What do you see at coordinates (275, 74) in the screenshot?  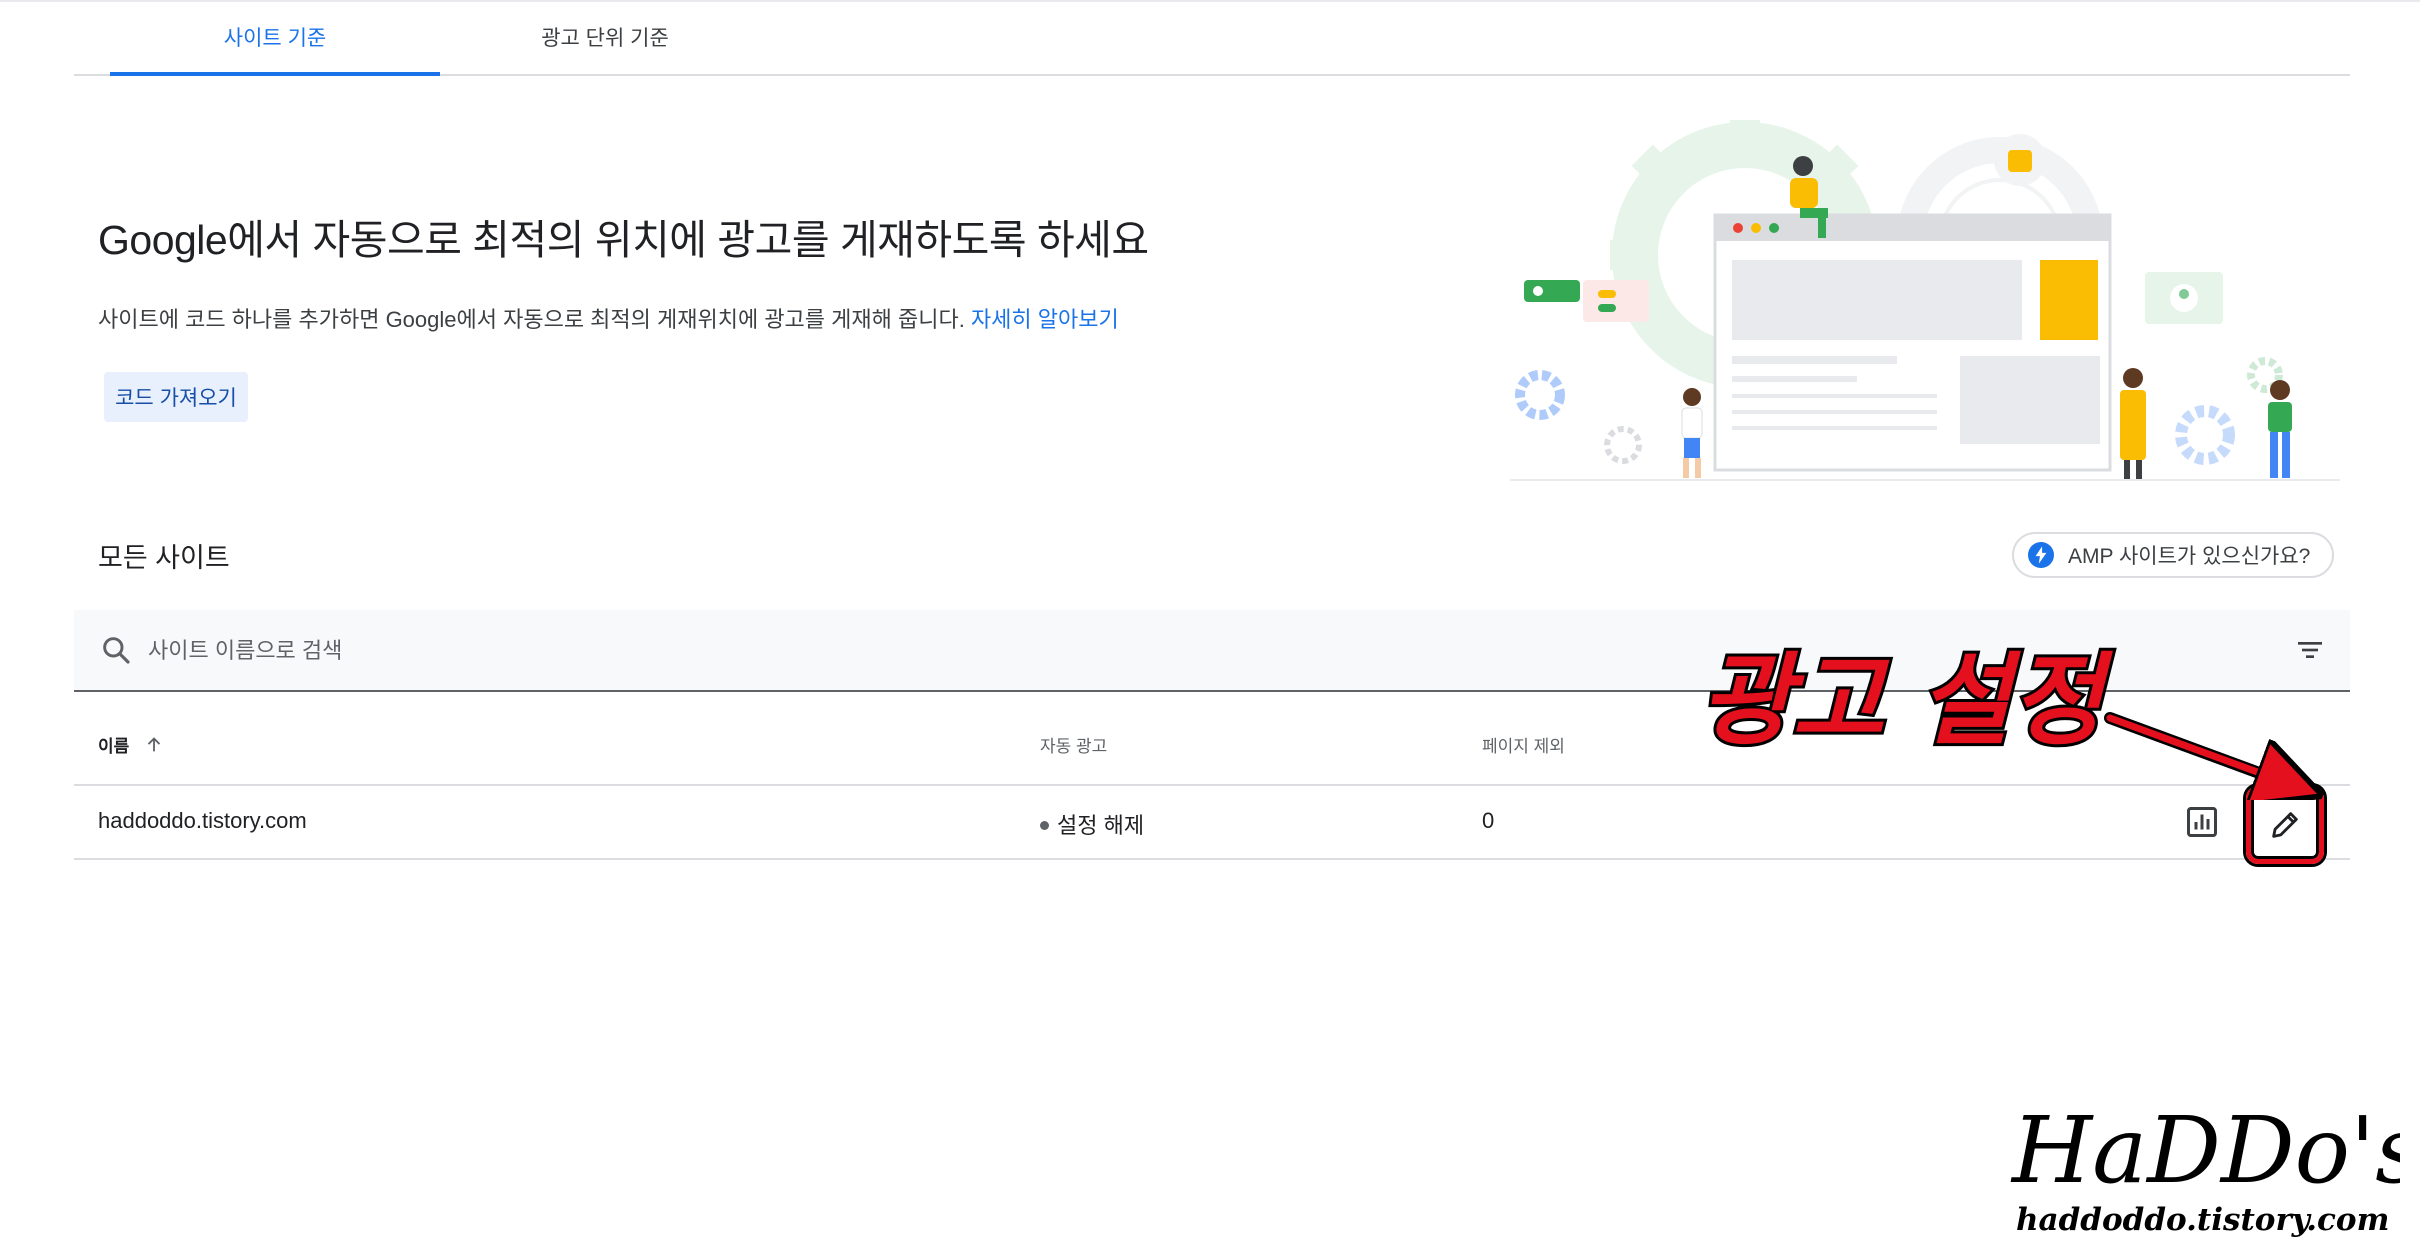 I see `active-tab-indicator` at bounding box center [275, 74].